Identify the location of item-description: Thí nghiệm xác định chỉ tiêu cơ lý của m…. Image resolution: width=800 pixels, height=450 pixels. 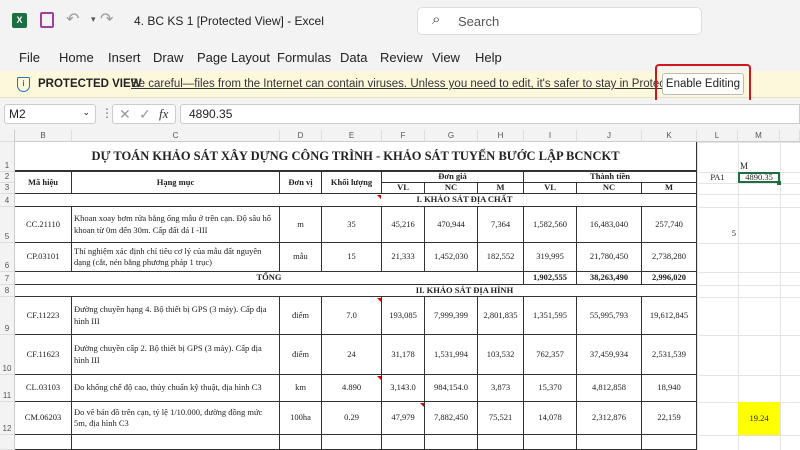
(176, 257).